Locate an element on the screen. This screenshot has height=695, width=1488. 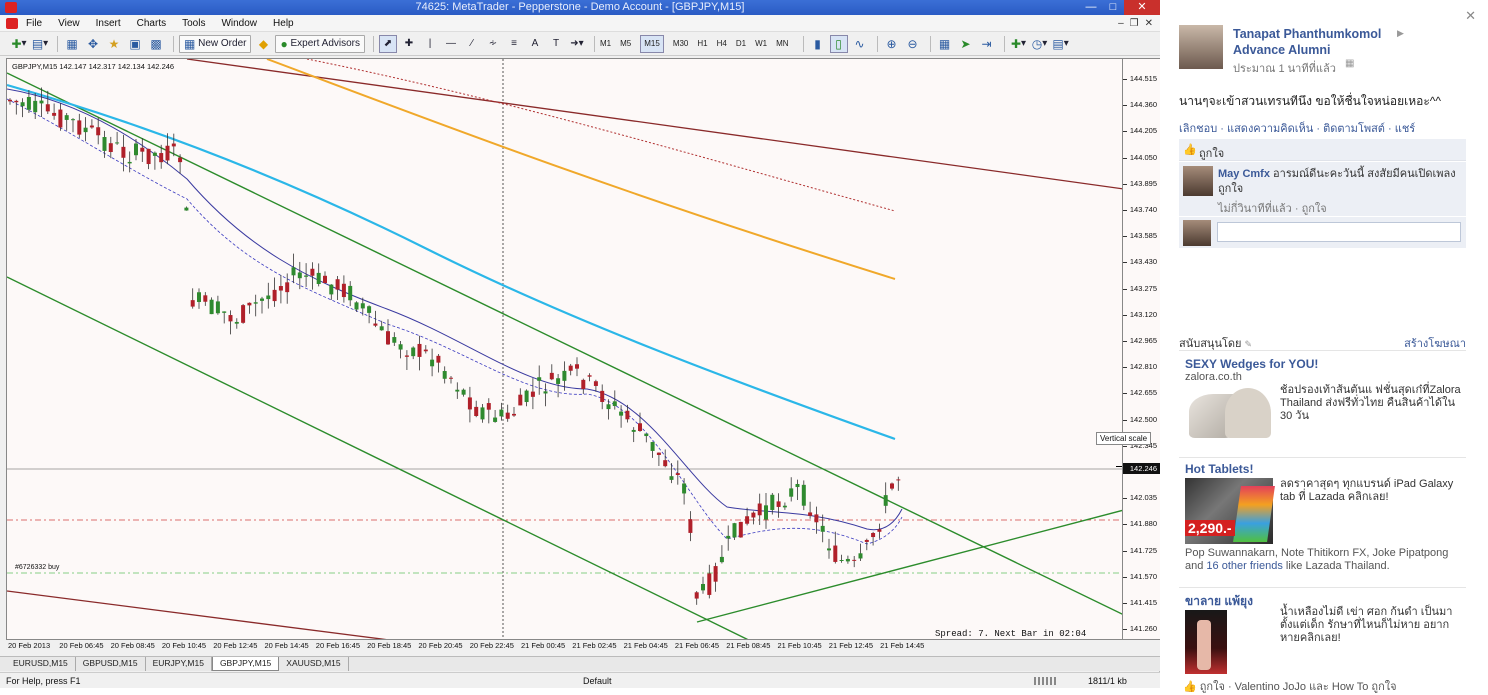
comment-author: May Cmfx is located at coordinates (1244, 174).